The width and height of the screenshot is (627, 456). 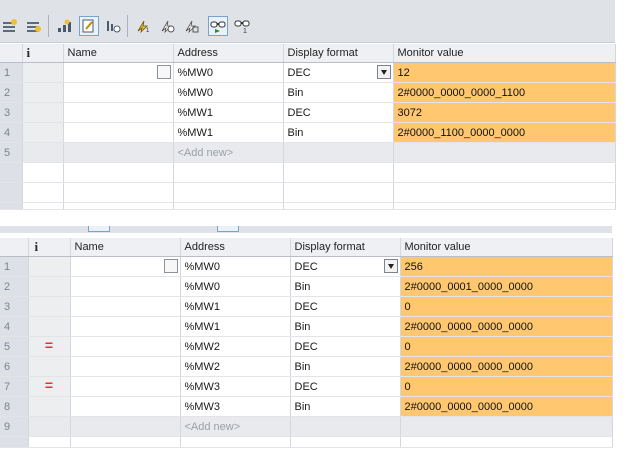 I want to click on add-new-row: 5 <Add new>, so click(x=308, y=152).